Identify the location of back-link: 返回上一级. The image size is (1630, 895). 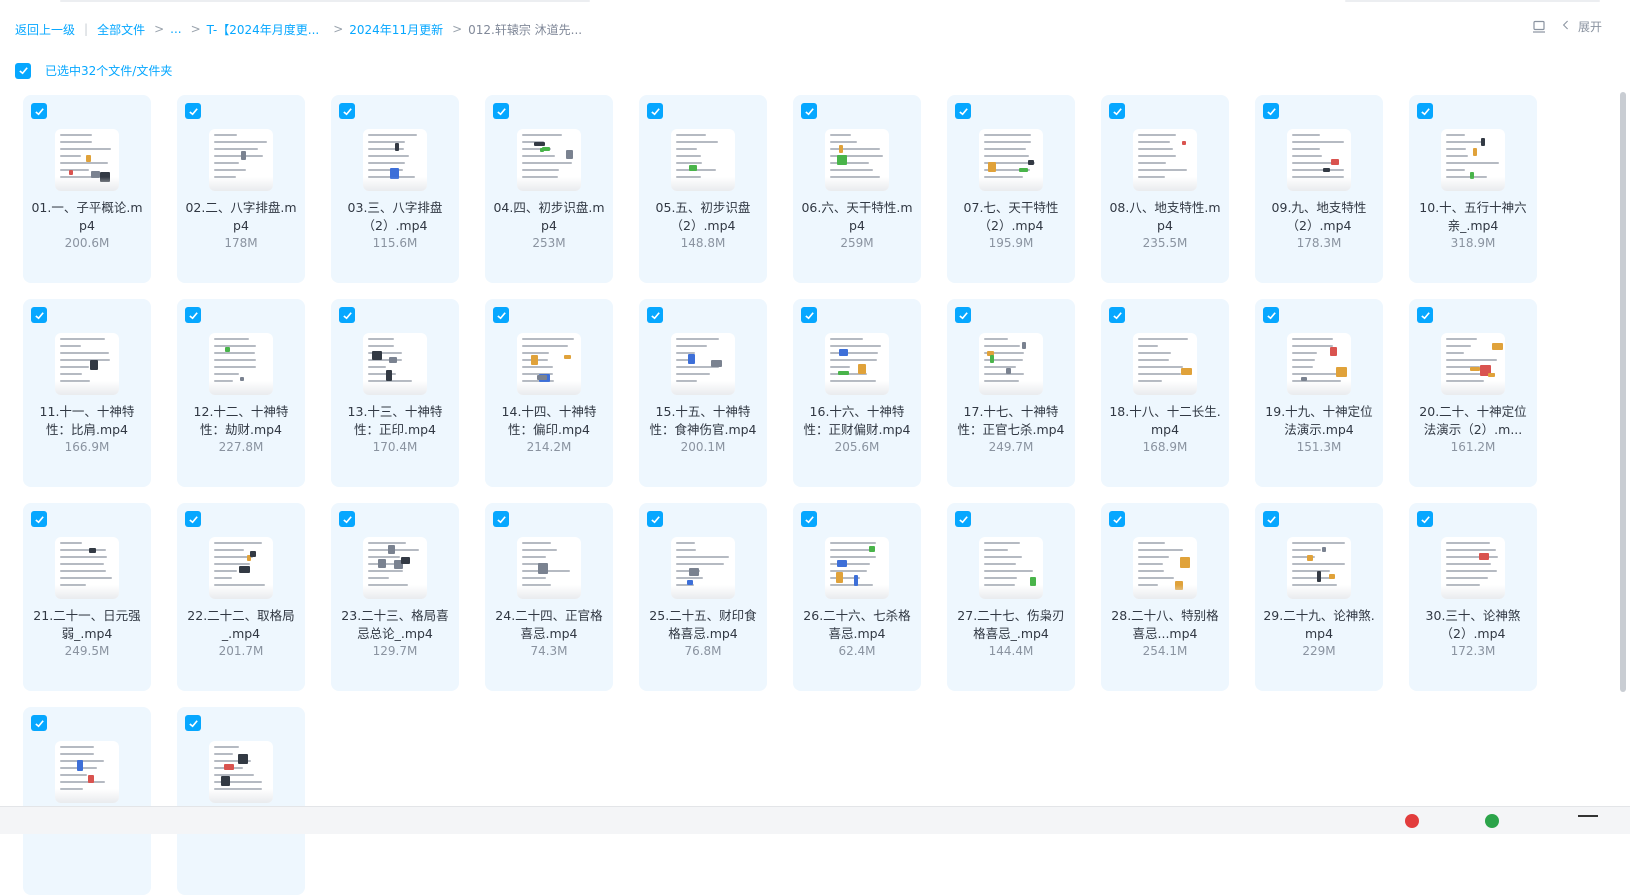
(45, 29).